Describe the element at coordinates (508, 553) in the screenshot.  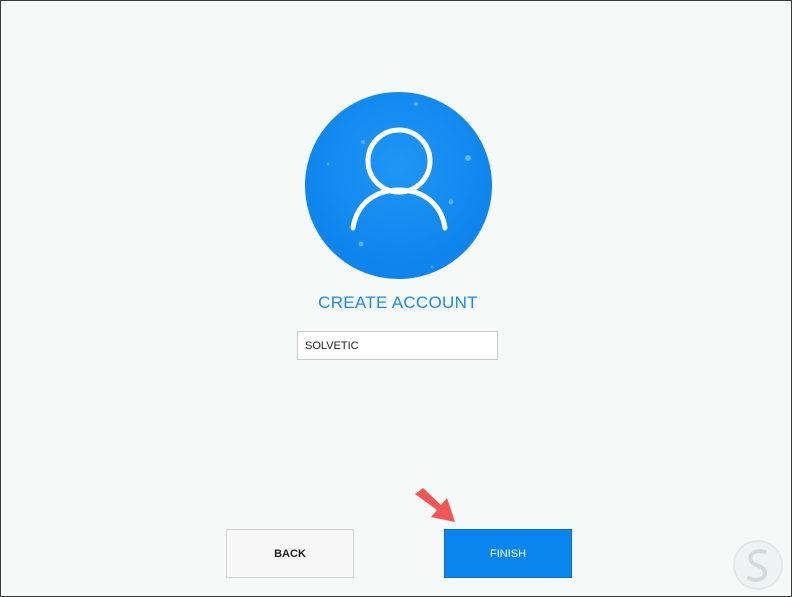
I see `finish-button: FINISH` at that location.